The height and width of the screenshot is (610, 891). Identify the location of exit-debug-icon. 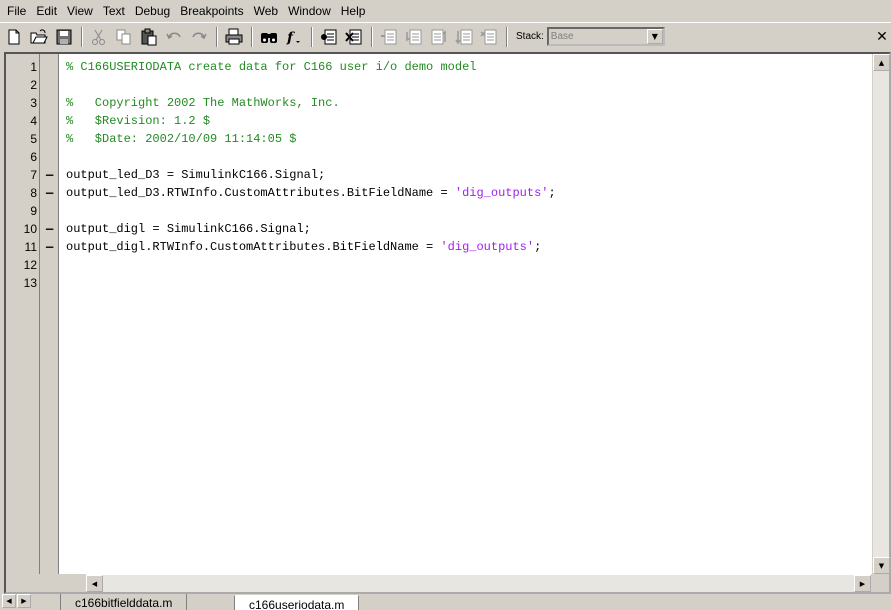
(489, 37).